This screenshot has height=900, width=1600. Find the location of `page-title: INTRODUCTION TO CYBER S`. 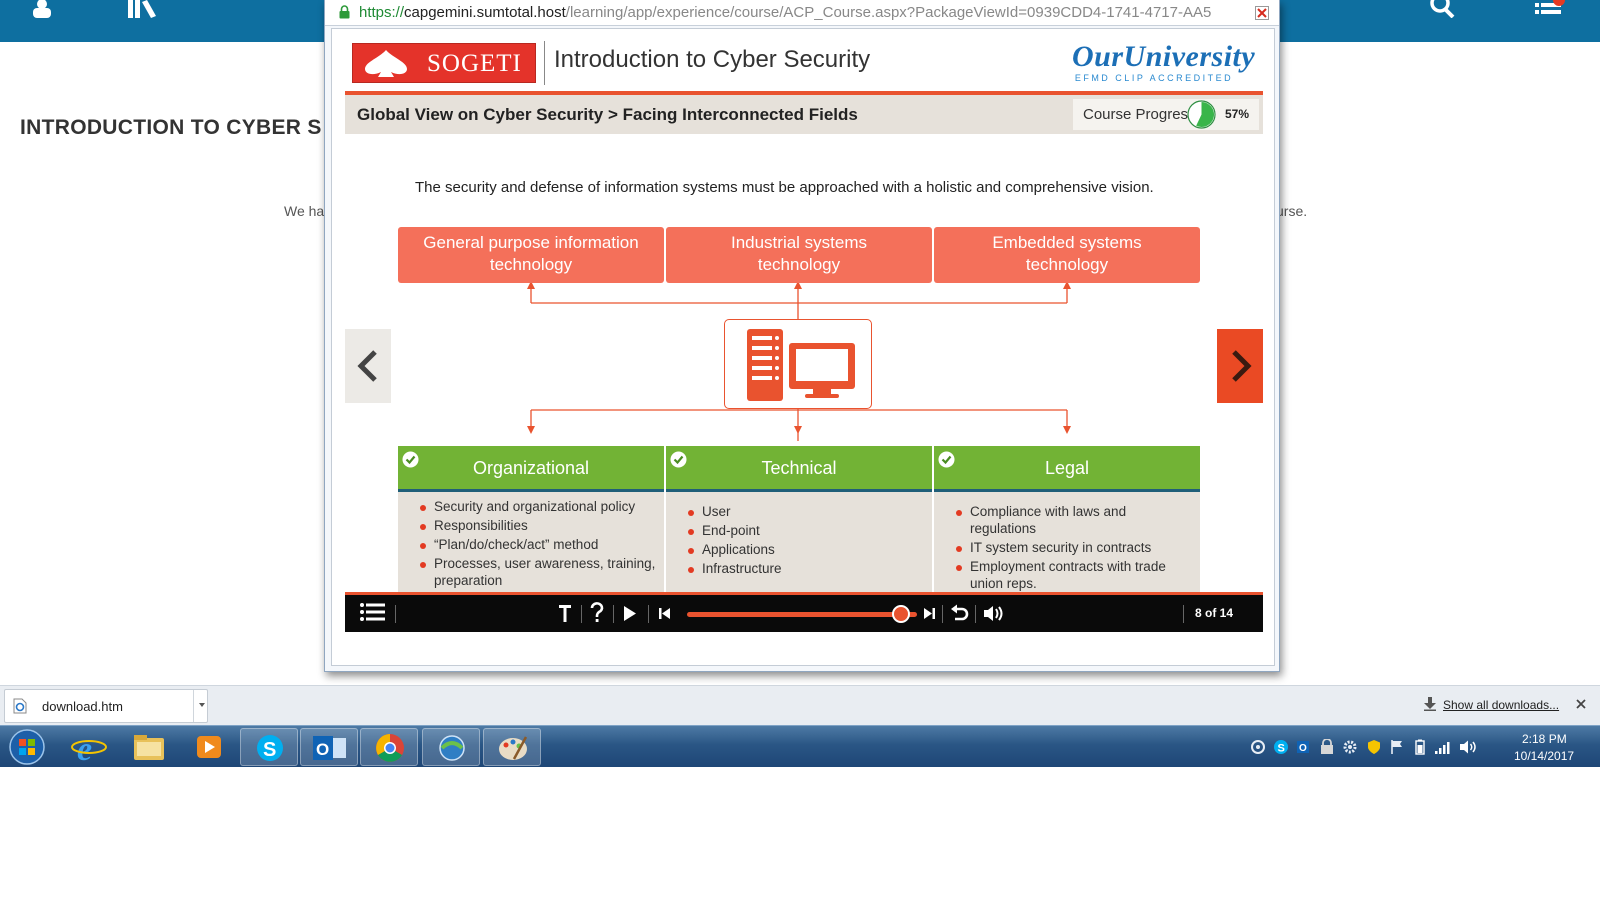

page-title: INTRODUCTION TO CYBER S is located at coordinates (171, 127).